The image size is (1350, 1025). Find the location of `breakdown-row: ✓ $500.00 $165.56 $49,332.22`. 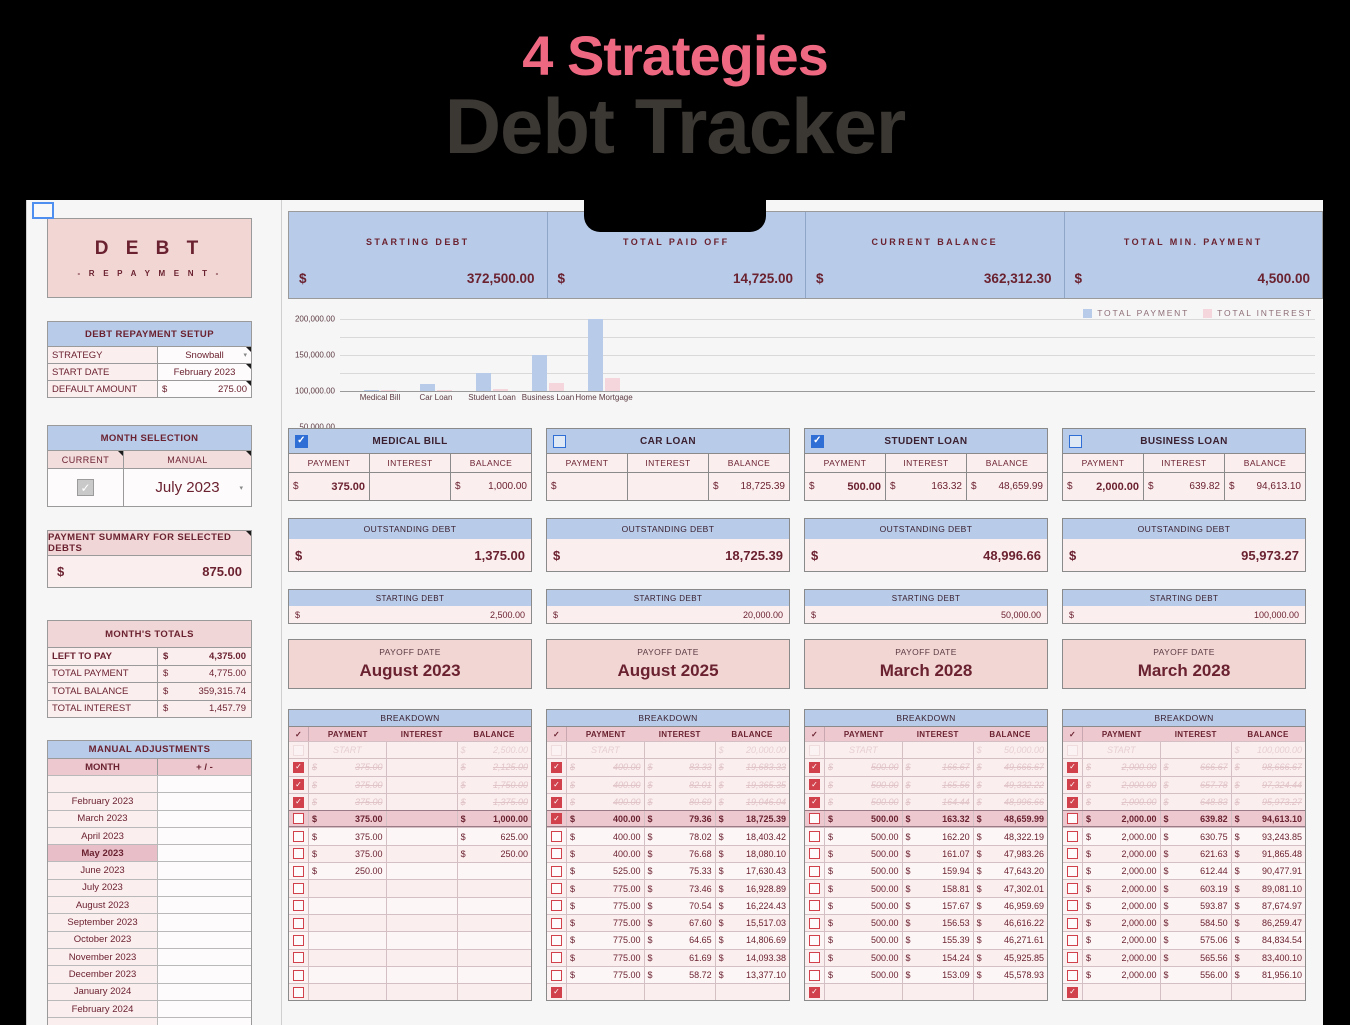

breakdown-row: ✓ $500.00 $165.56 $49,332.22 is located at coordinates (926, 784).